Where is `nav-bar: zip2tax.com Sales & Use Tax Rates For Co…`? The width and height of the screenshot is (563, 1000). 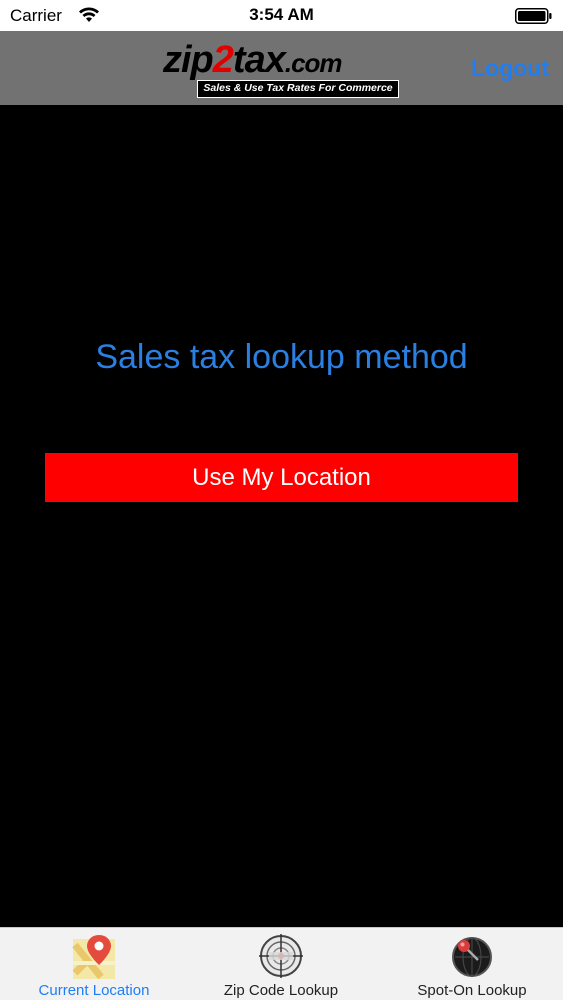
nav-bar: zip2tax.com Sales & Use Tax Rates For Co… is located at coordinates (281, 68).